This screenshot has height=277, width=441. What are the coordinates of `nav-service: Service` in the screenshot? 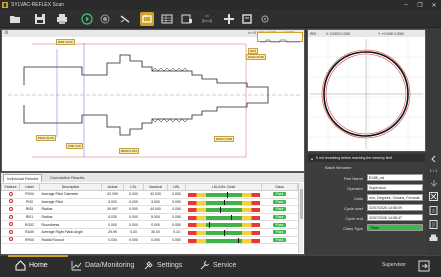 It's located at (217, 265).